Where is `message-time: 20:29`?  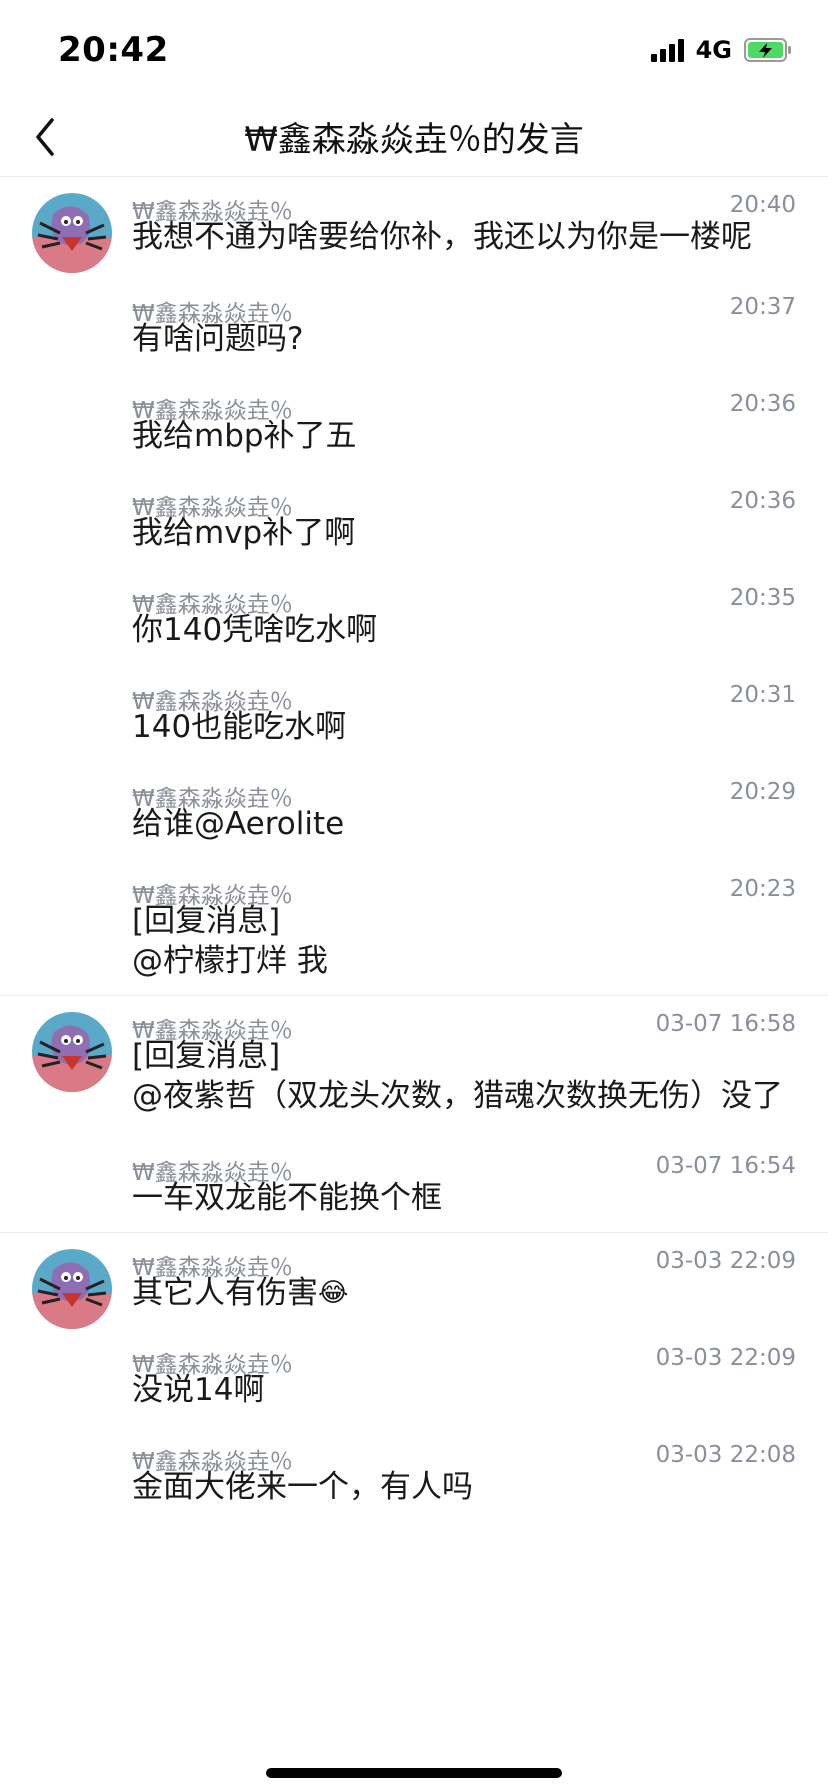
message-time: 20:29 is located at coordinates (762, 792).